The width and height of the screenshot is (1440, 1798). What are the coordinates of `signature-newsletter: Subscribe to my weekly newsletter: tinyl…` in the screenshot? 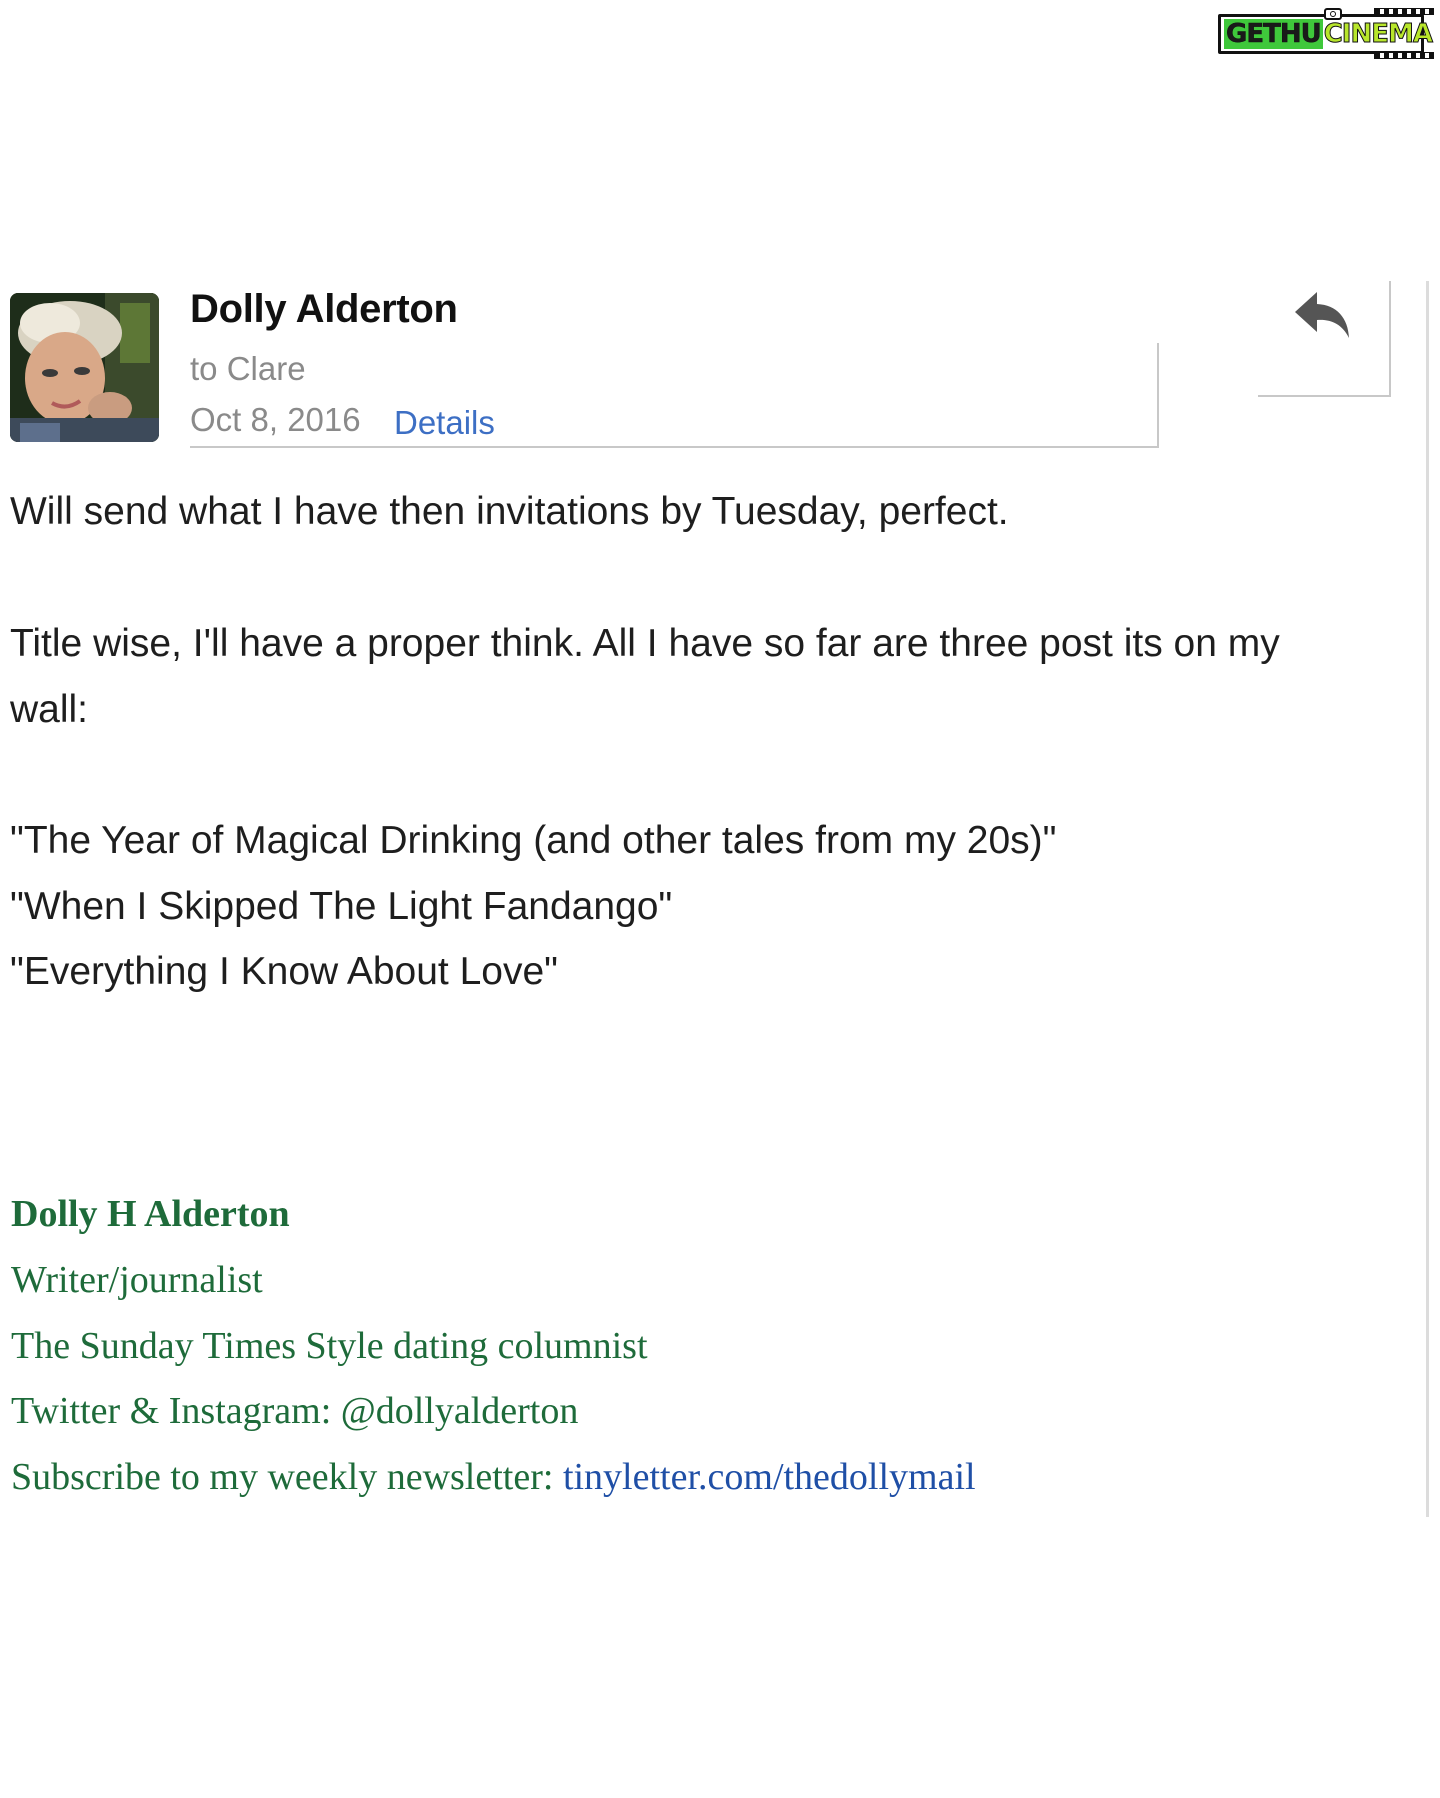 It's located at (493, 1477).